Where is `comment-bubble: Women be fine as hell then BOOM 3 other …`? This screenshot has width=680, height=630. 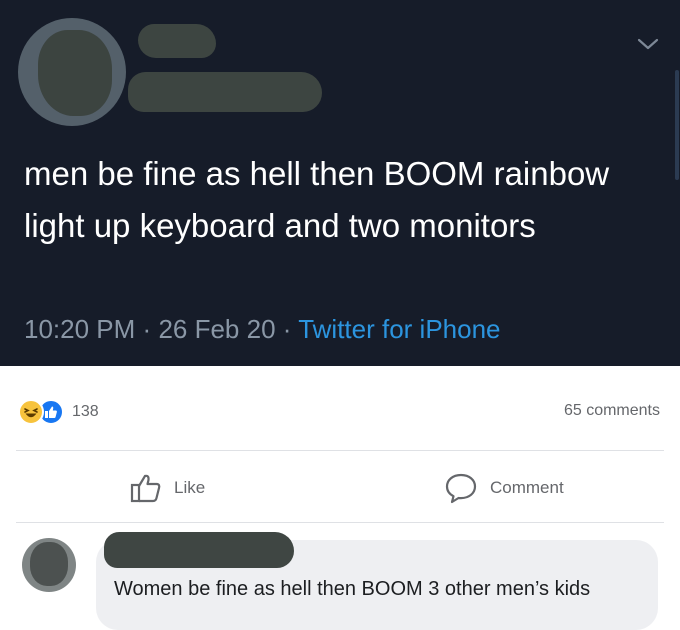 comment-bubble: Women be fine as hell then BOOM 3 other … is located at coordinates (377, 581).